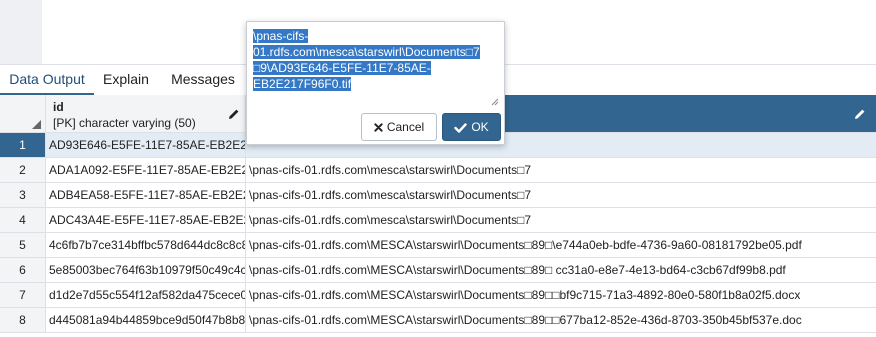 This screenshot has height=337, width=876. Describe the element at coordinates (47, 80) in the screenshot. I see `tab-data-output: Data Output` at that location.